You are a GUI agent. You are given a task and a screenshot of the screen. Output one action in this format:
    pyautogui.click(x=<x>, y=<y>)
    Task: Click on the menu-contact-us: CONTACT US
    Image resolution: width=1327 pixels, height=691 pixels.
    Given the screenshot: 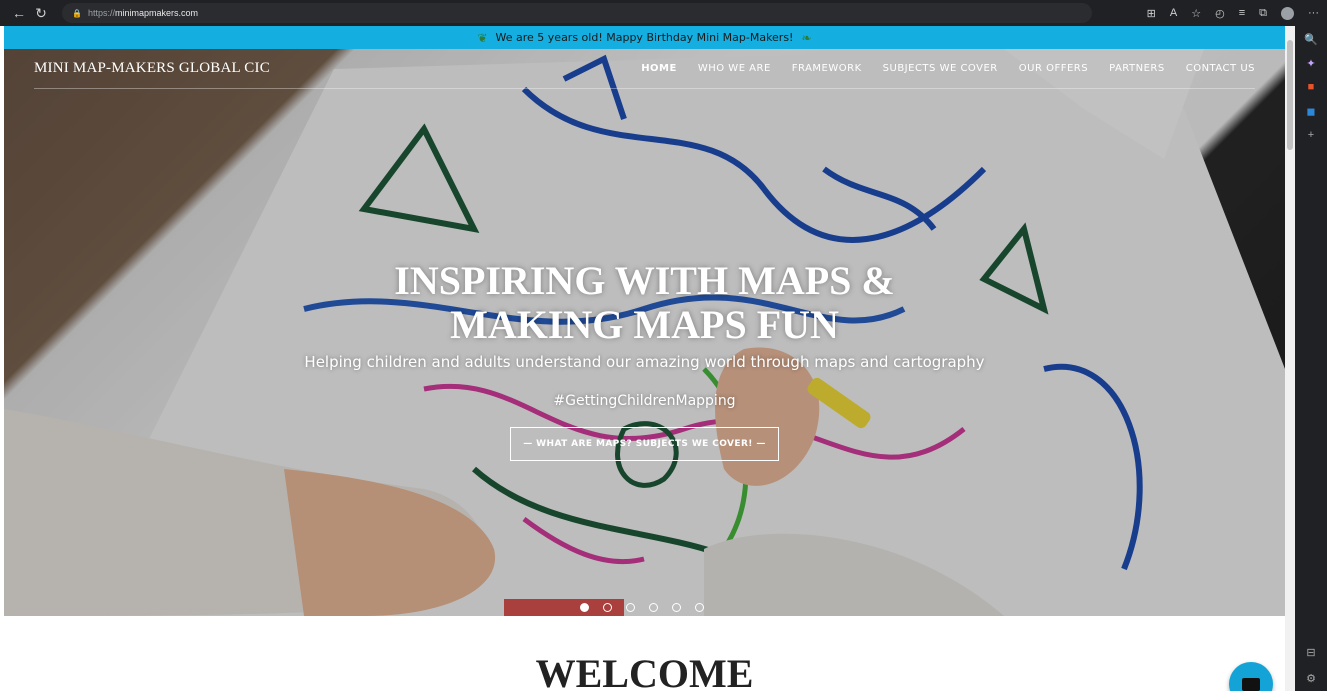 What is the action you would take?
    pyautogui.click(x=1220, y=68)
    